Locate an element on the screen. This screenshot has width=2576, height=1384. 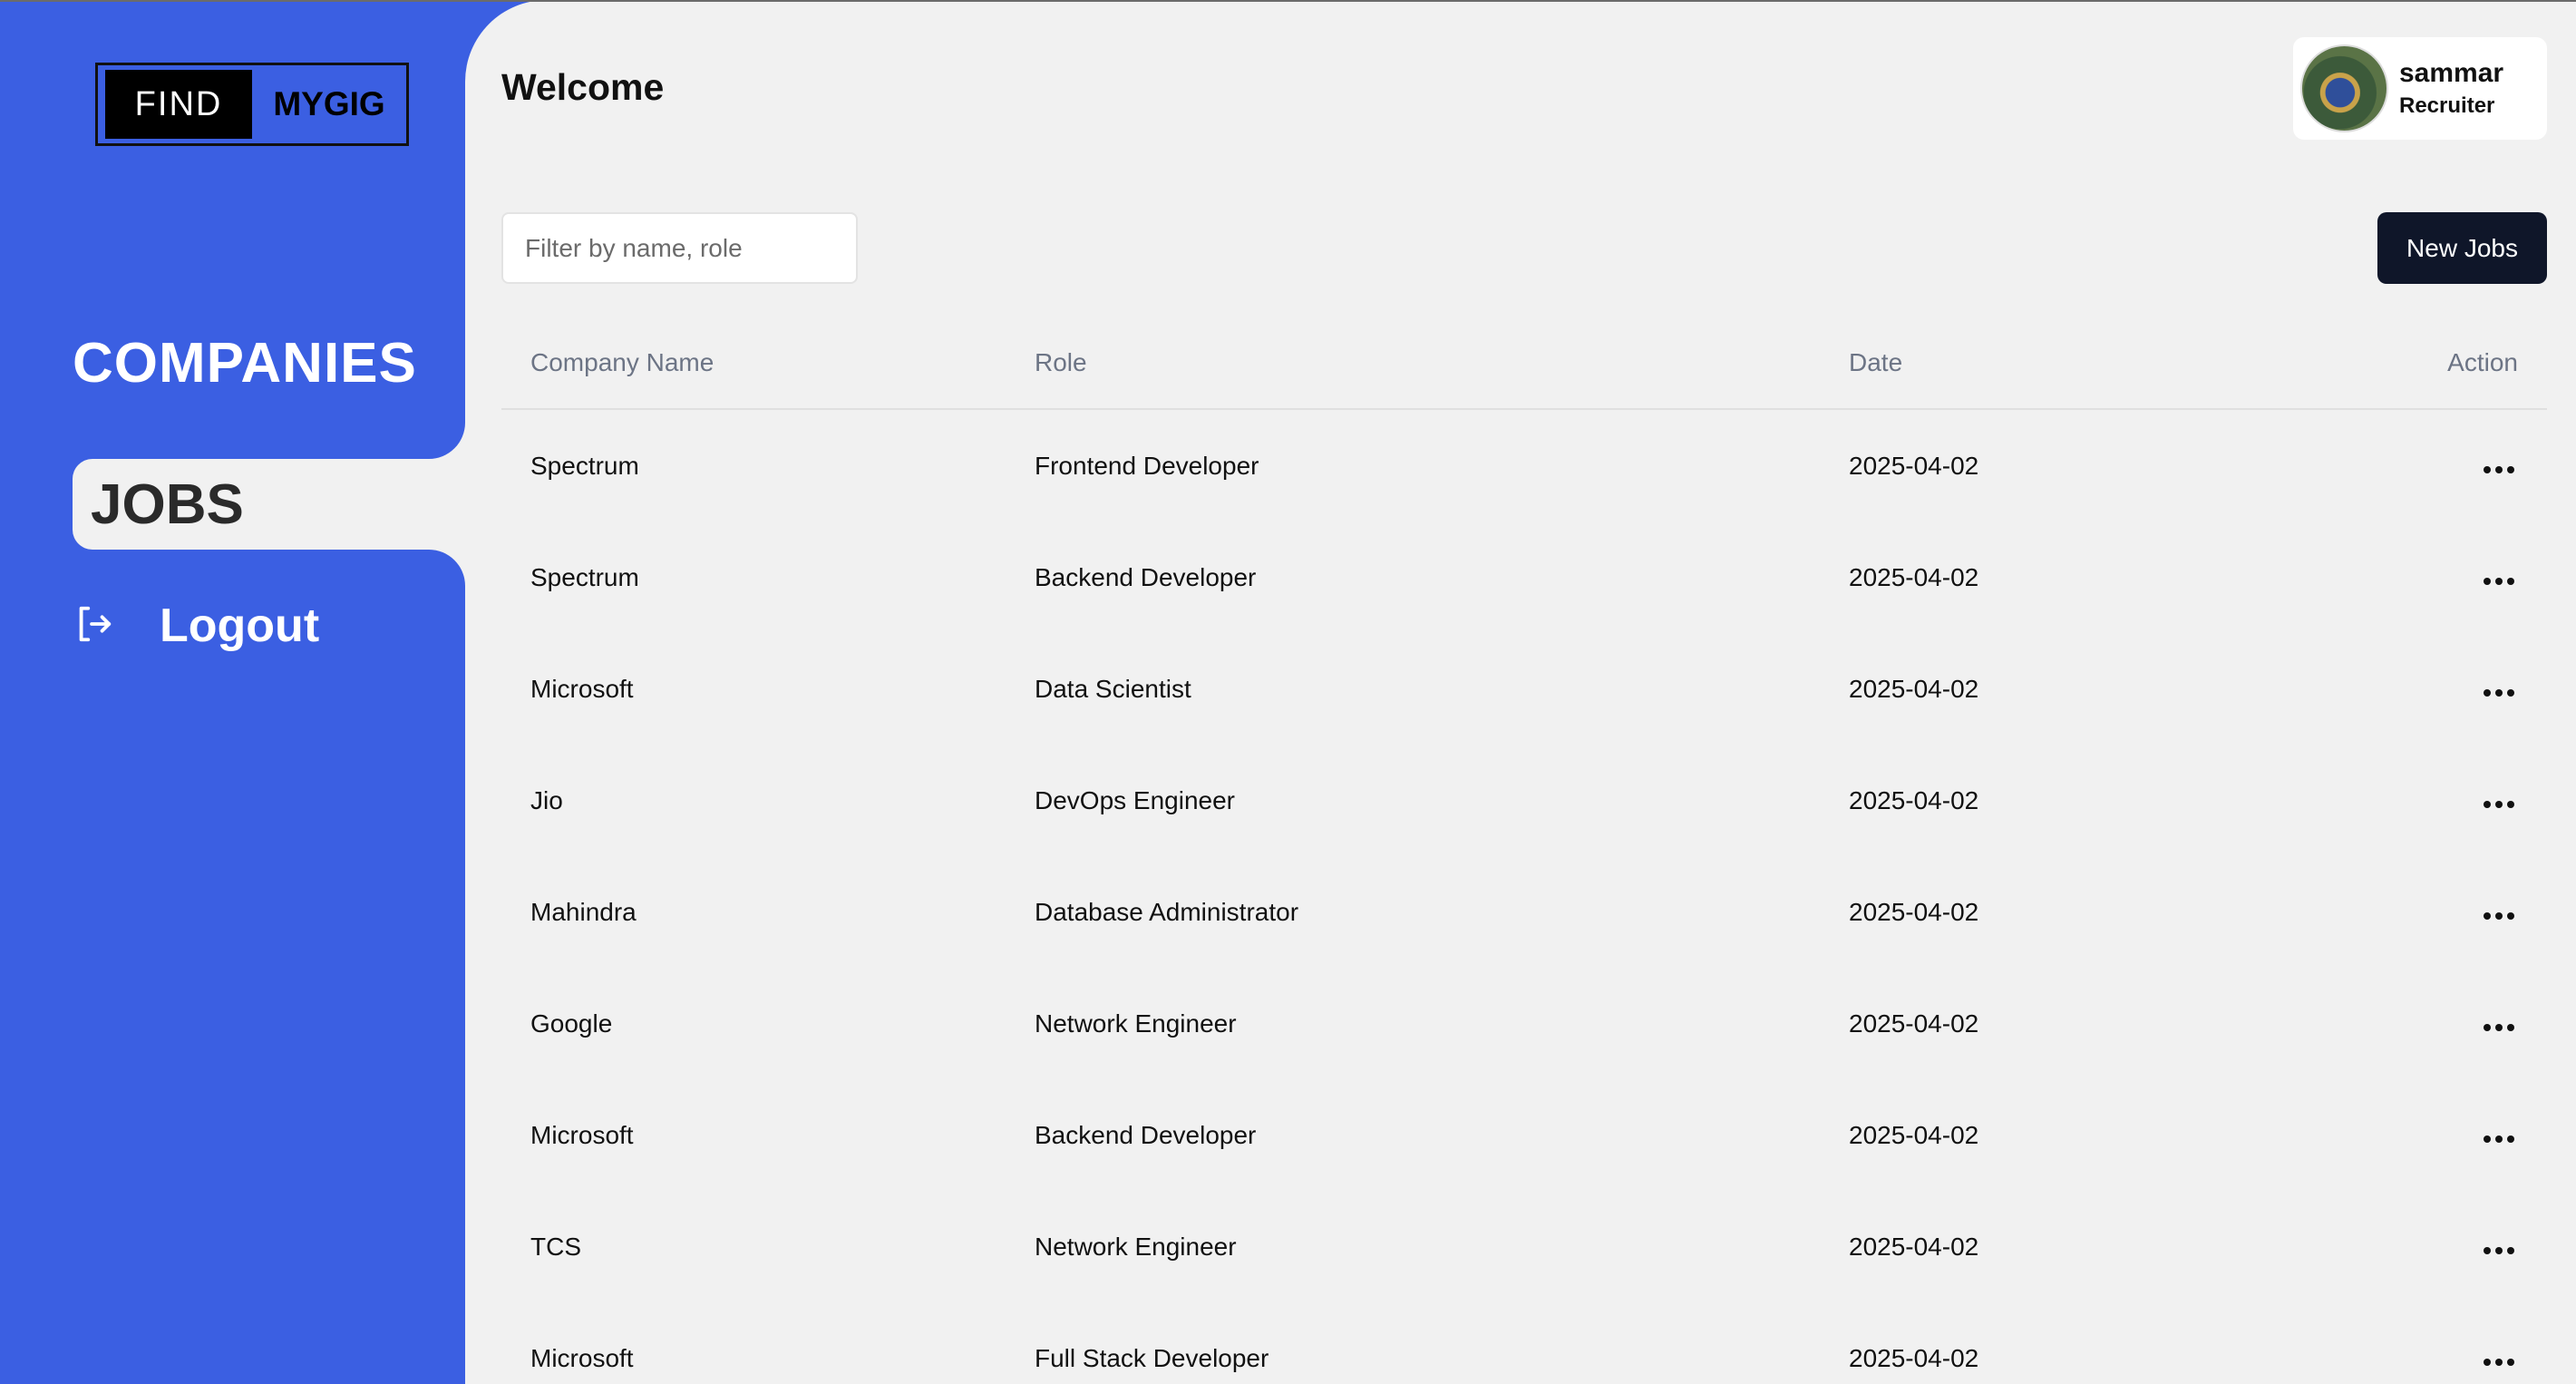
table-row: Spectrum Frontend Developer 2025-04-02 is located at coordinates (1524, 465).